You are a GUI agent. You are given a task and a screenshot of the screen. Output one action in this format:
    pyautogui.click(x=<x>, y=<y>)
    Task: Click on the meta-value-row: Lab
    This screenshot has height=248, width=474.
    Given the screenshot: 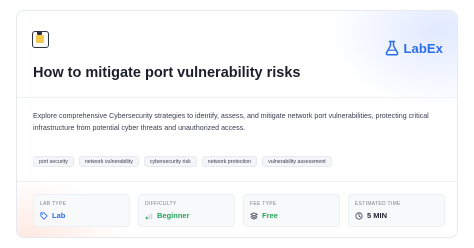 What is the action you would take?
    pyautogui.click(x=81, y=215)
    